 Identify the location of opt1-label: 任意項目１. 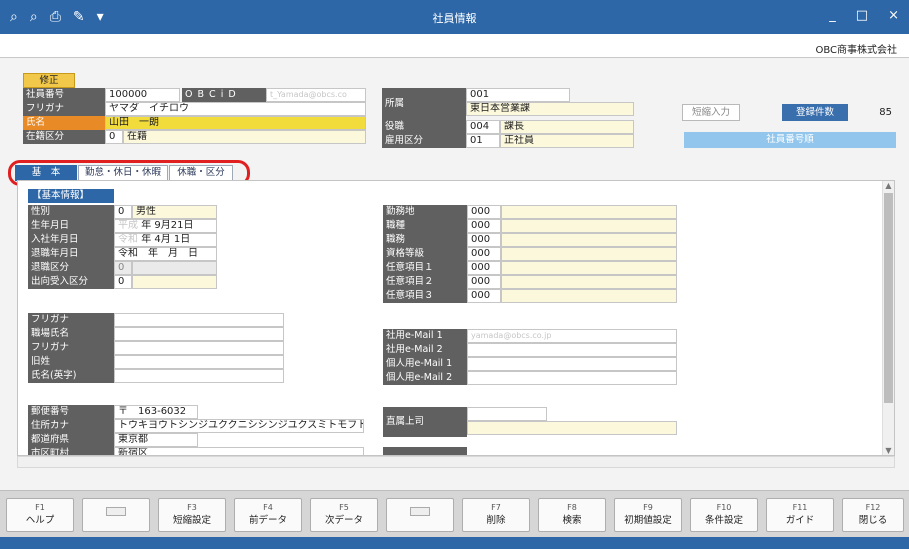
(425, 268).